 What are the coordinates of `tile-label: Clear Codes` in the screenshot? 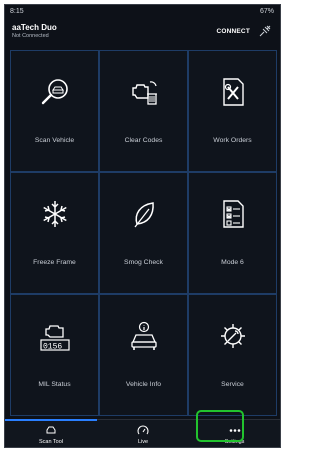 It's located at (143, 141).